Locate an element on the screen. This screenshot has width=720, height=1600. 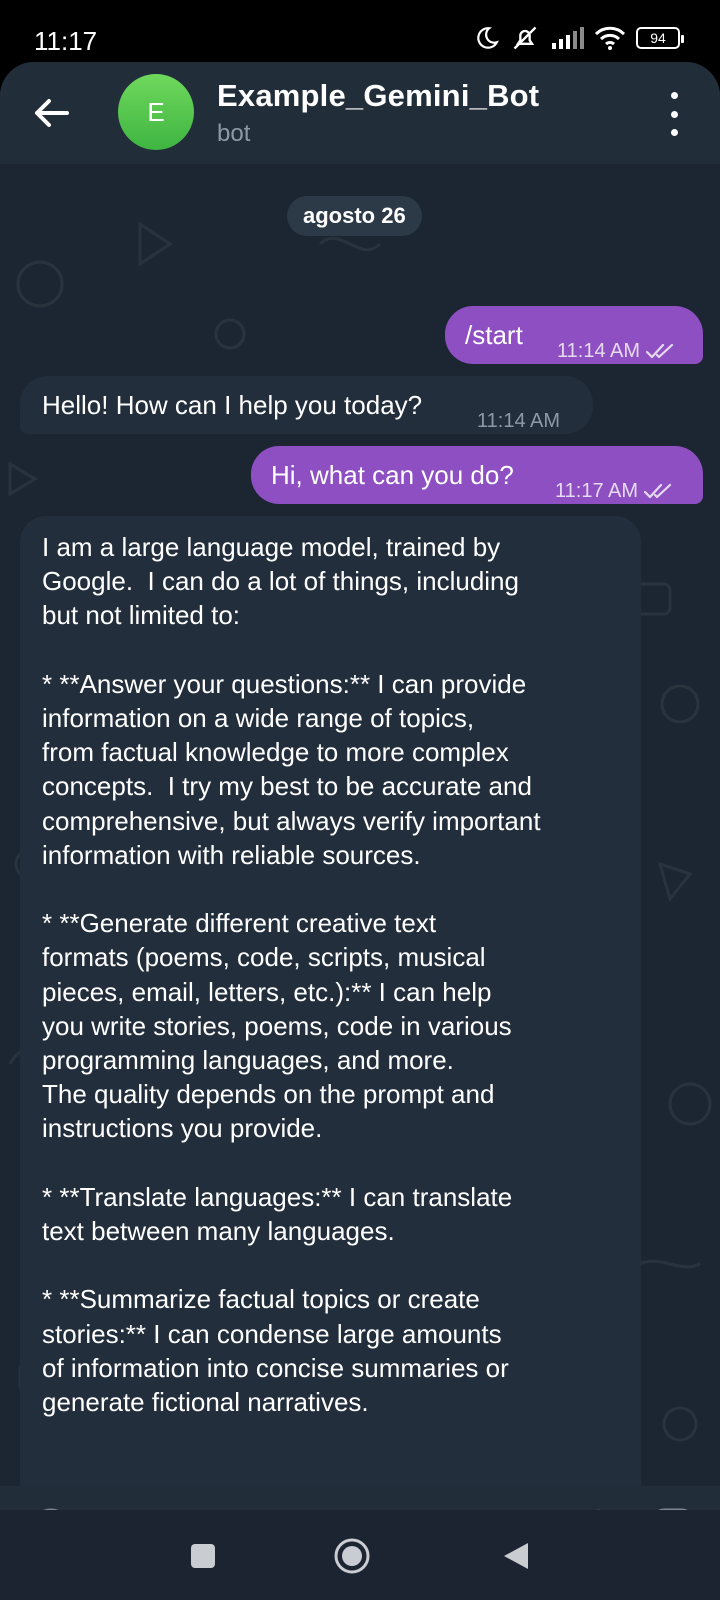
status-icons: 94 is located at coordinates (579, 38).